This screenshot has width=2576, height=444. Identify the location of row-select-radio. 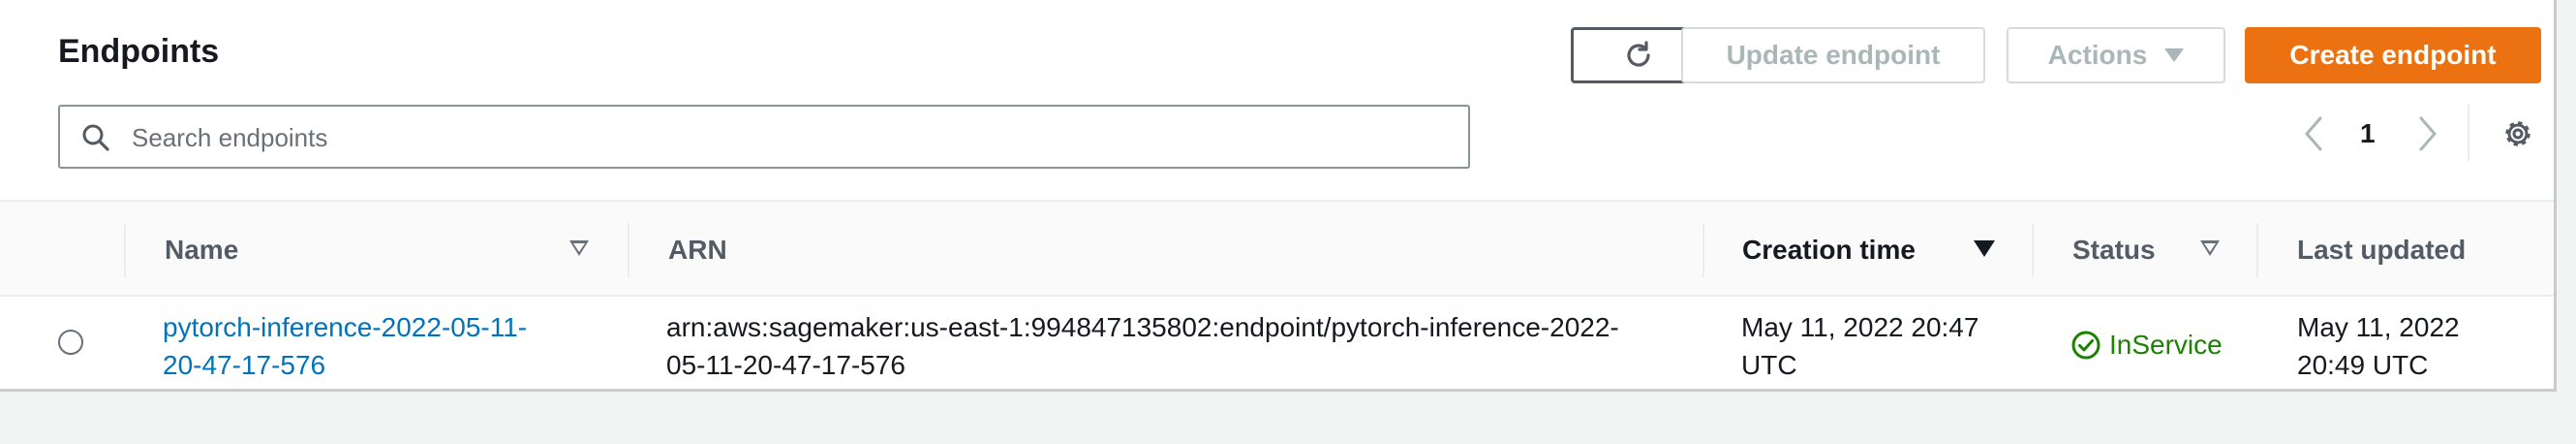
(70, 342).